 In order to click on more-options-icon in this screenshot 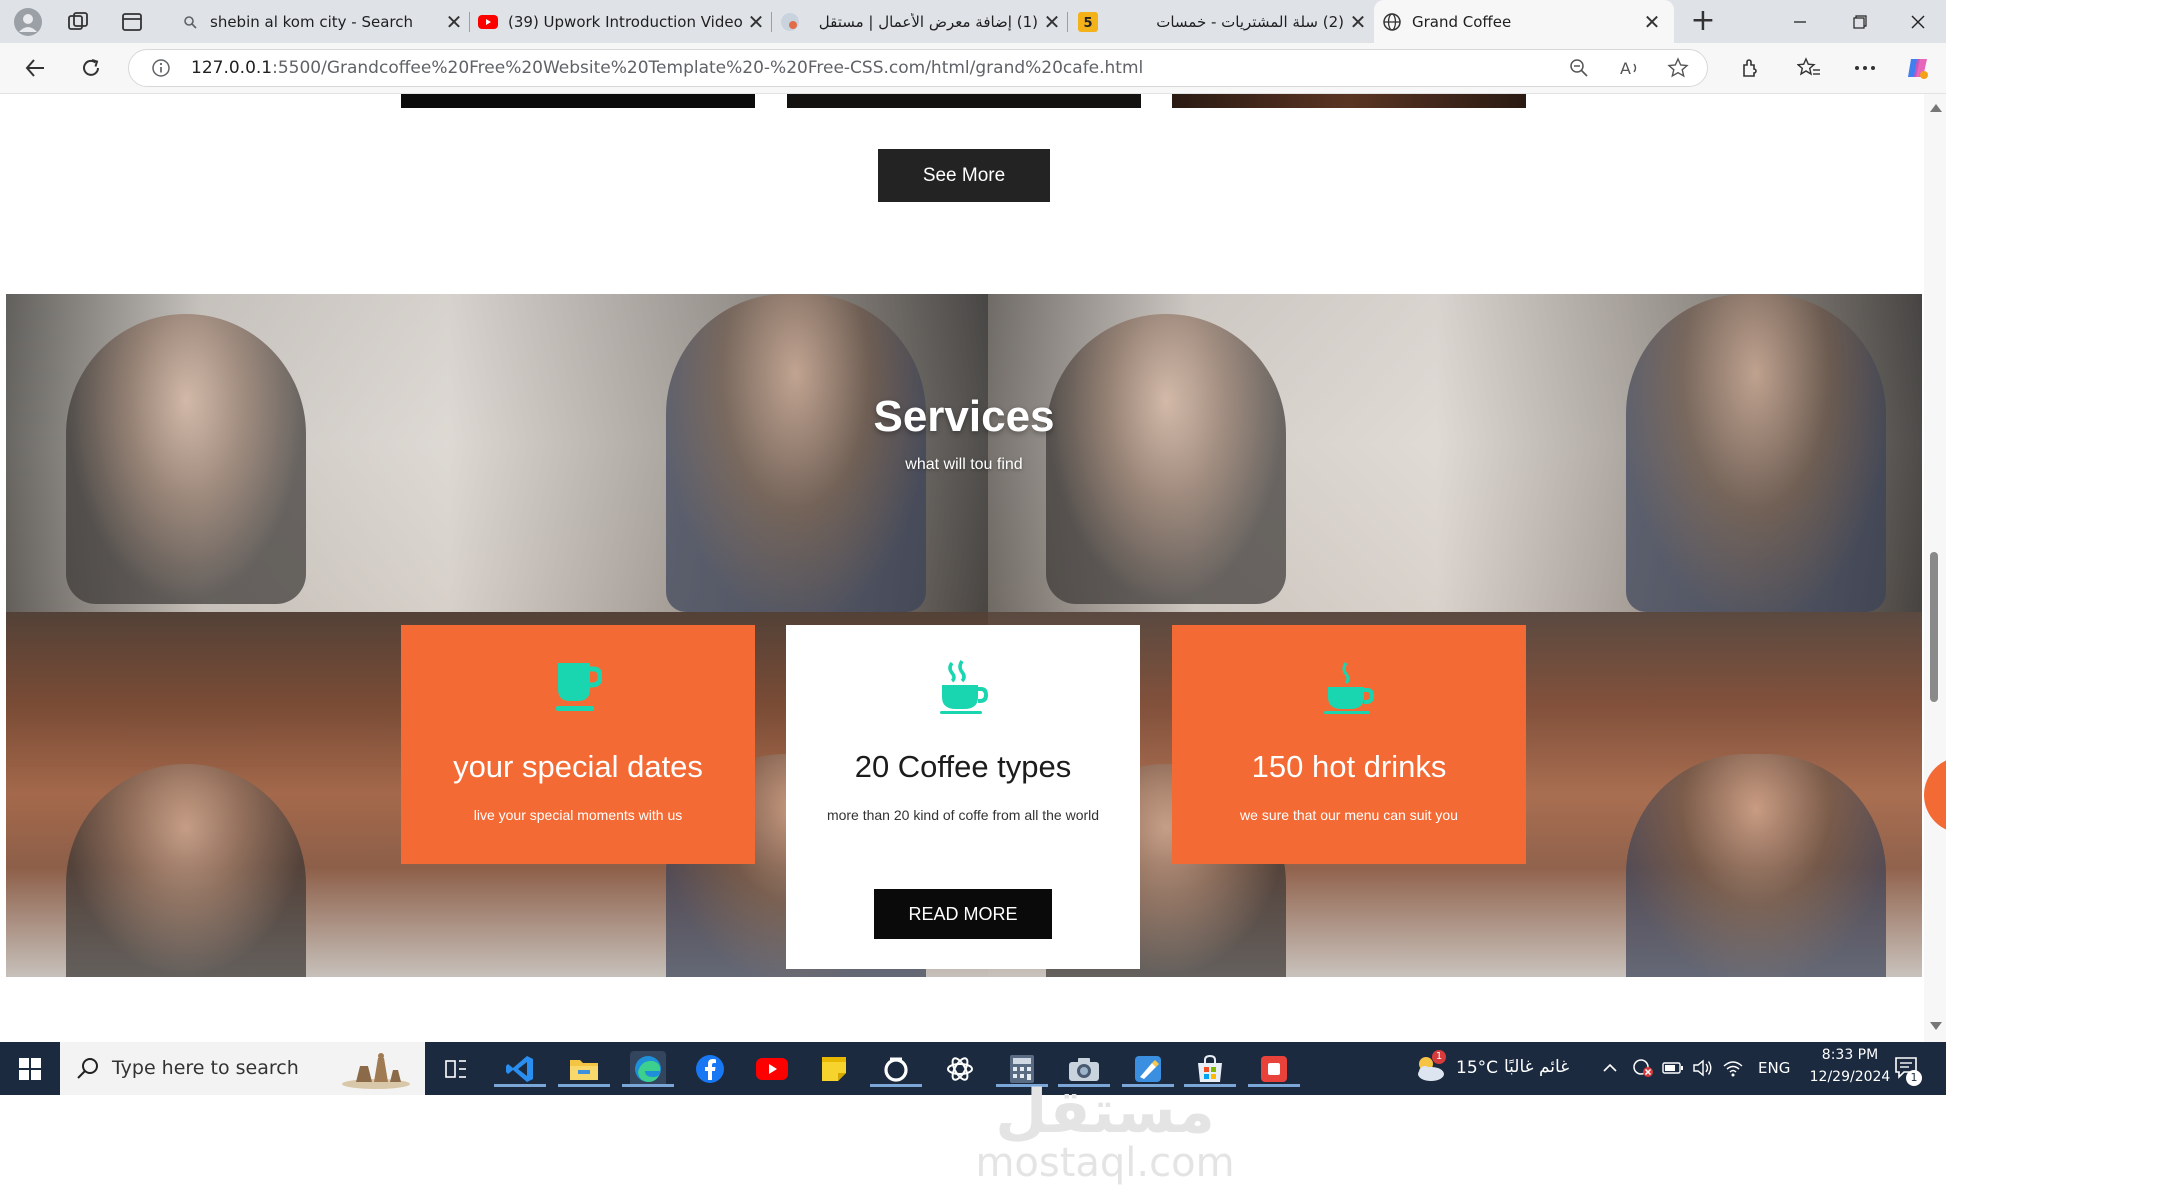, I will do `click(1865, 68)`.